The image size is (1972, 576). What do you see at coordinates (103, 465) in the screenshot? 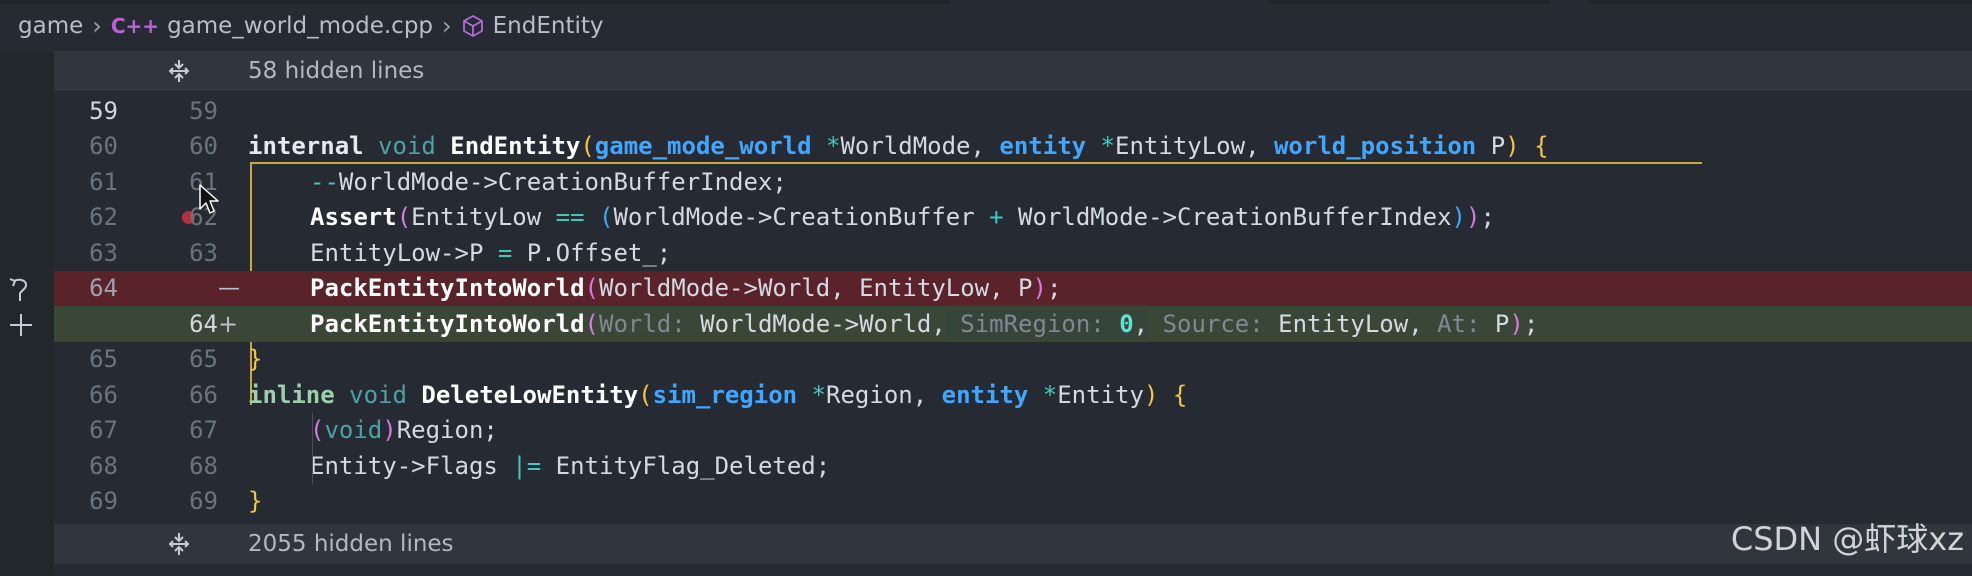
I see `line-number-original: 68` at bounding box center [103, 465].